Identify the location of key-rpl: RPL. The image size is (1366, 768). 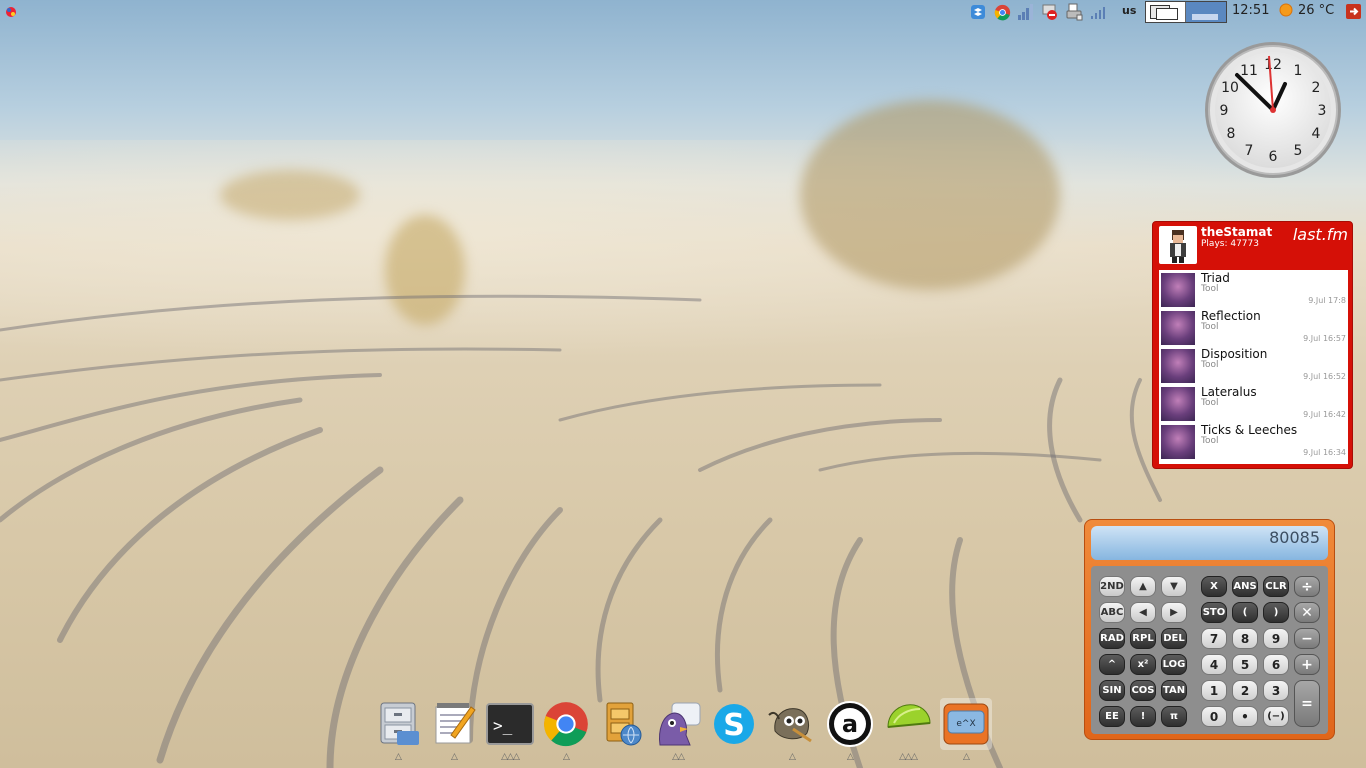
(1143, 638).